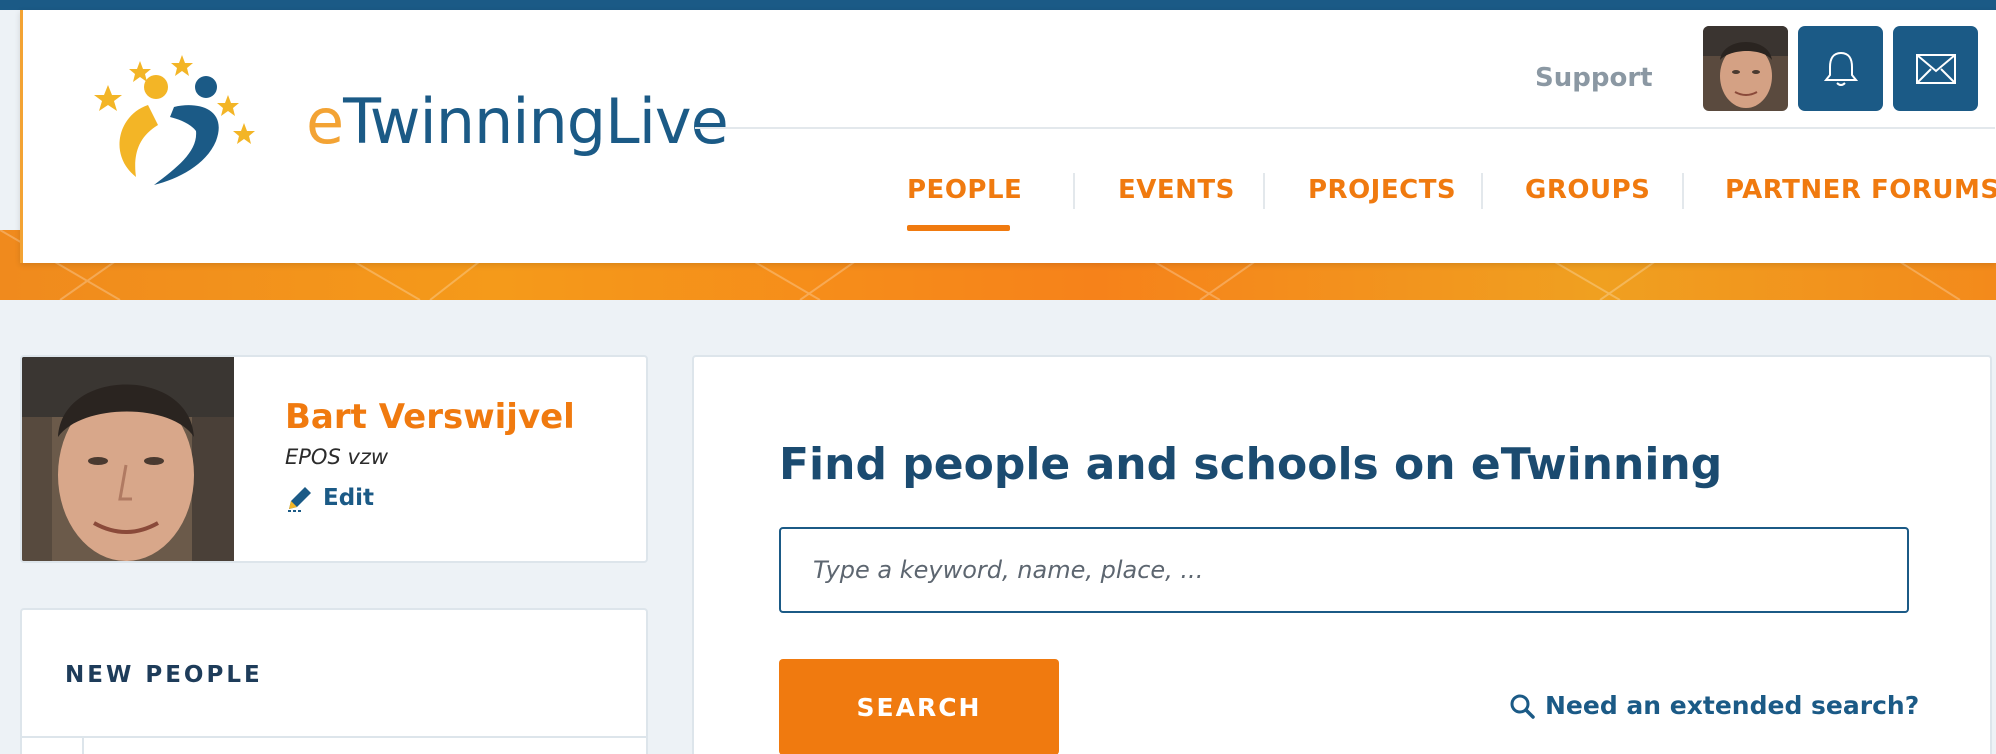 The image size is (1996, 754). What do you see at coordinates (919, 706) in the screenshot?
I see `search-button: SEARCH` at bounding box center [919, 706].